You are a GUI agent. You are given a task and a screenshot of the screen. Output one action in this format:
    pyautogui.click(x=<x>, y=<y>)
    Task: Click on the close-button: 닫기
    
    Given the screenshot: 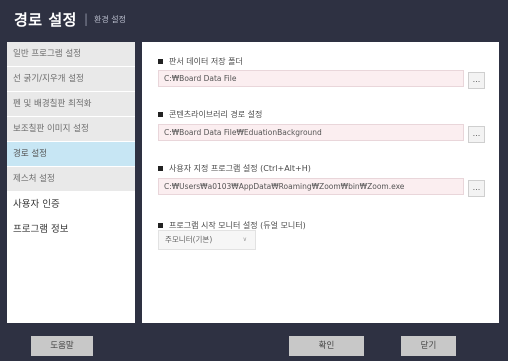 What is the action you would take?
    pyautogui.click(x=428, y=346)
    